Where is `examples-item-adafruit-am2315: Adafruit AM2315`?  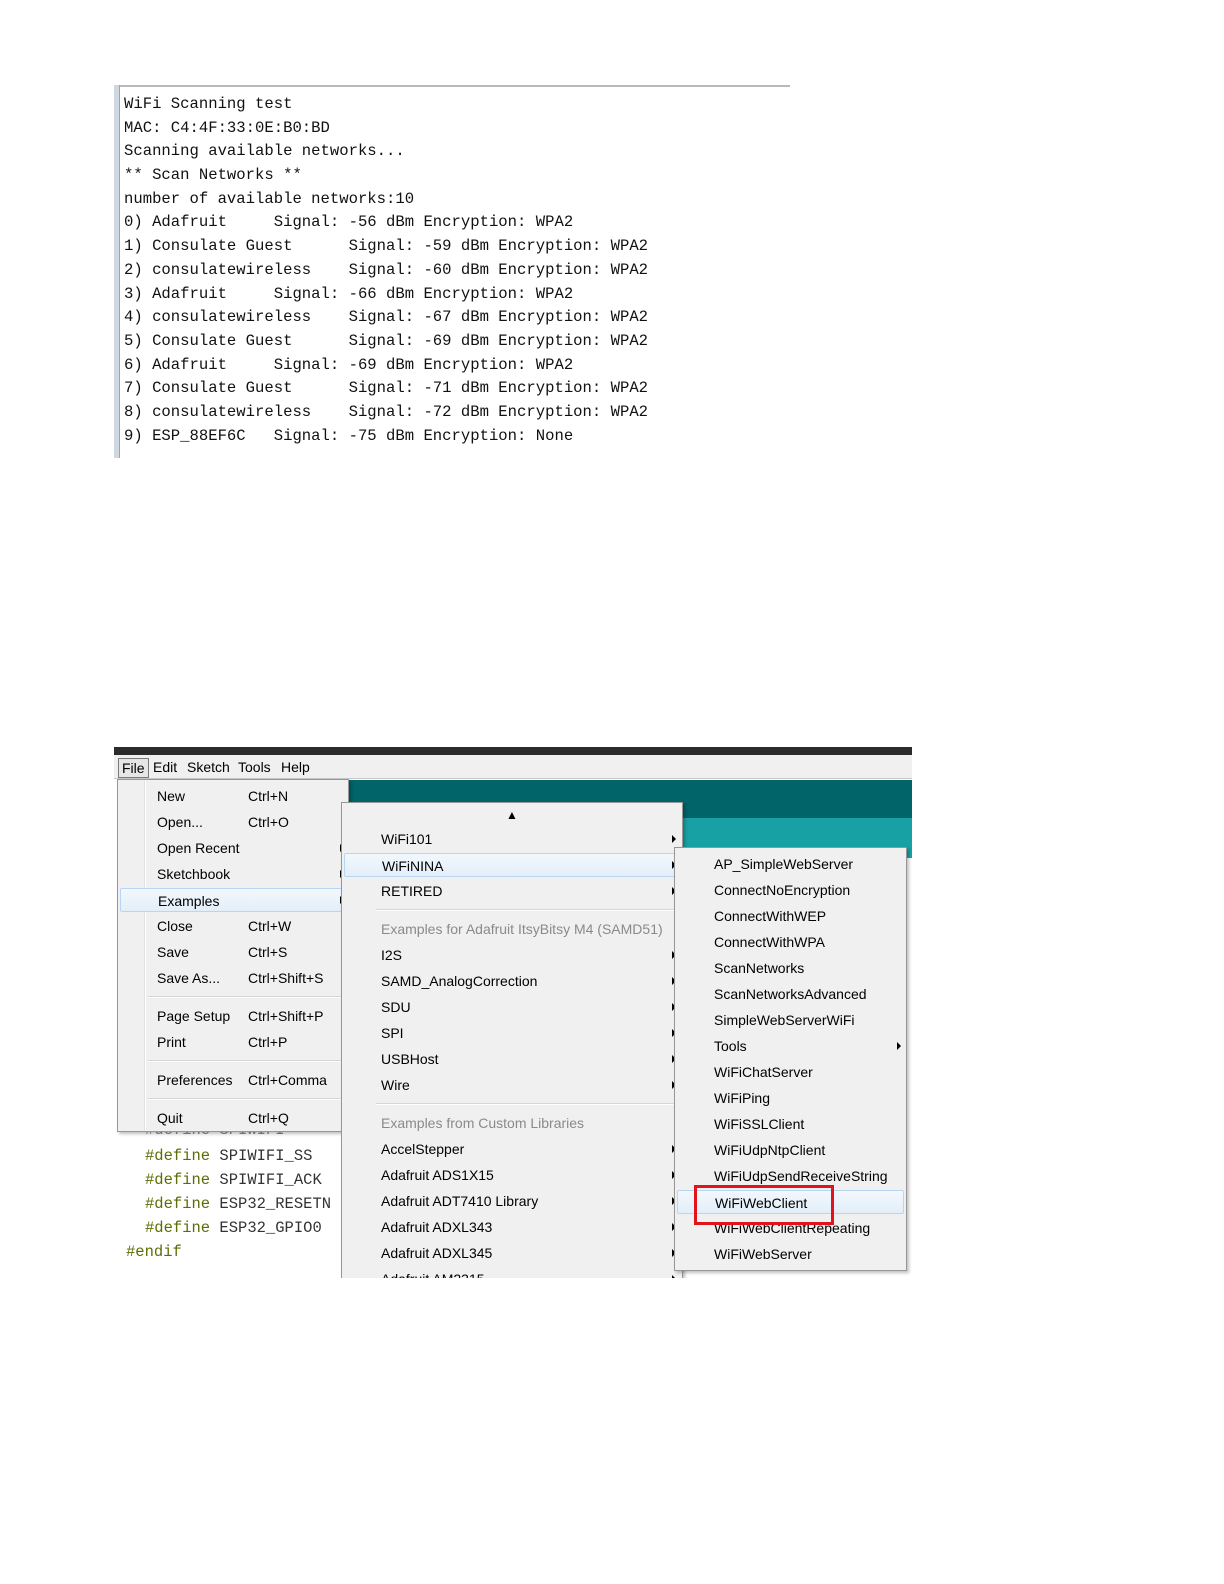 examples-item-adafruit-am2315: Adafruit AM2315 is located at coordinates (512, 1272).